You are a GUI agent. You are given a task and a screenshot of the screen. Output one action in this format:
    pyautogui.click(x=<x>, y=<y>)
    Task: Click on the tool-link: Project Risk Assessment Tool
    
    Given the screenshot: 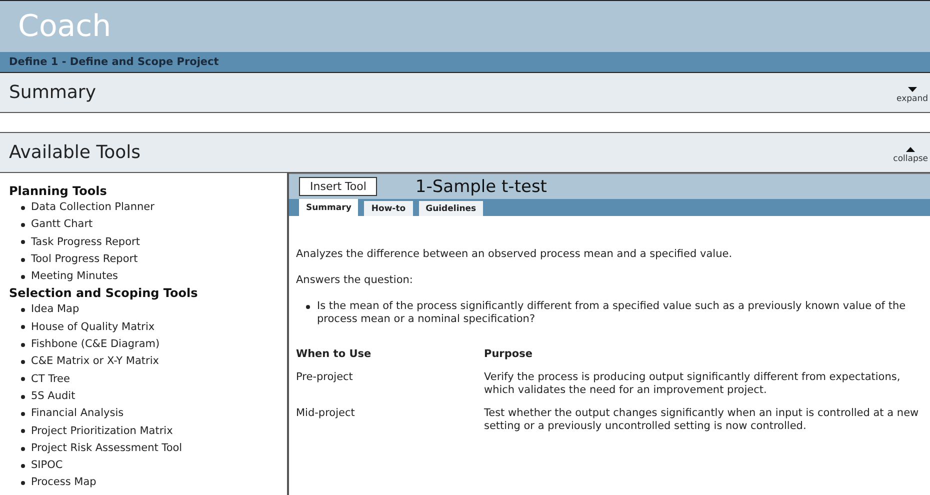 What is the action you would take?
    pyautogui.click(x=106, y=449)
    